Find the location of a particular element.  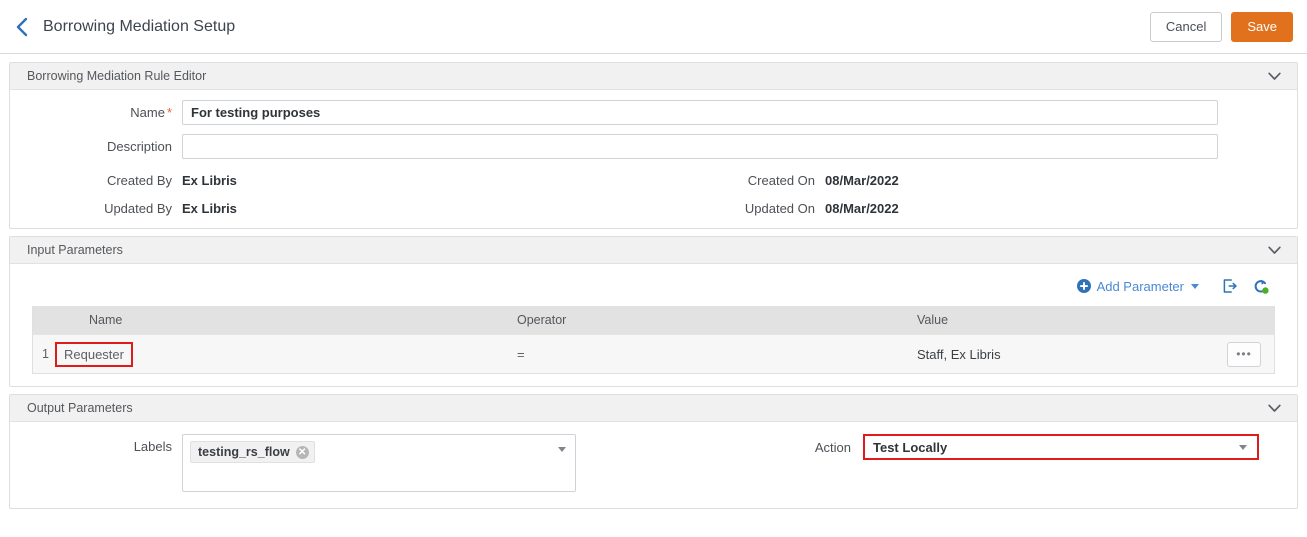

name-label: Name * is located at coordinates (96, 112).